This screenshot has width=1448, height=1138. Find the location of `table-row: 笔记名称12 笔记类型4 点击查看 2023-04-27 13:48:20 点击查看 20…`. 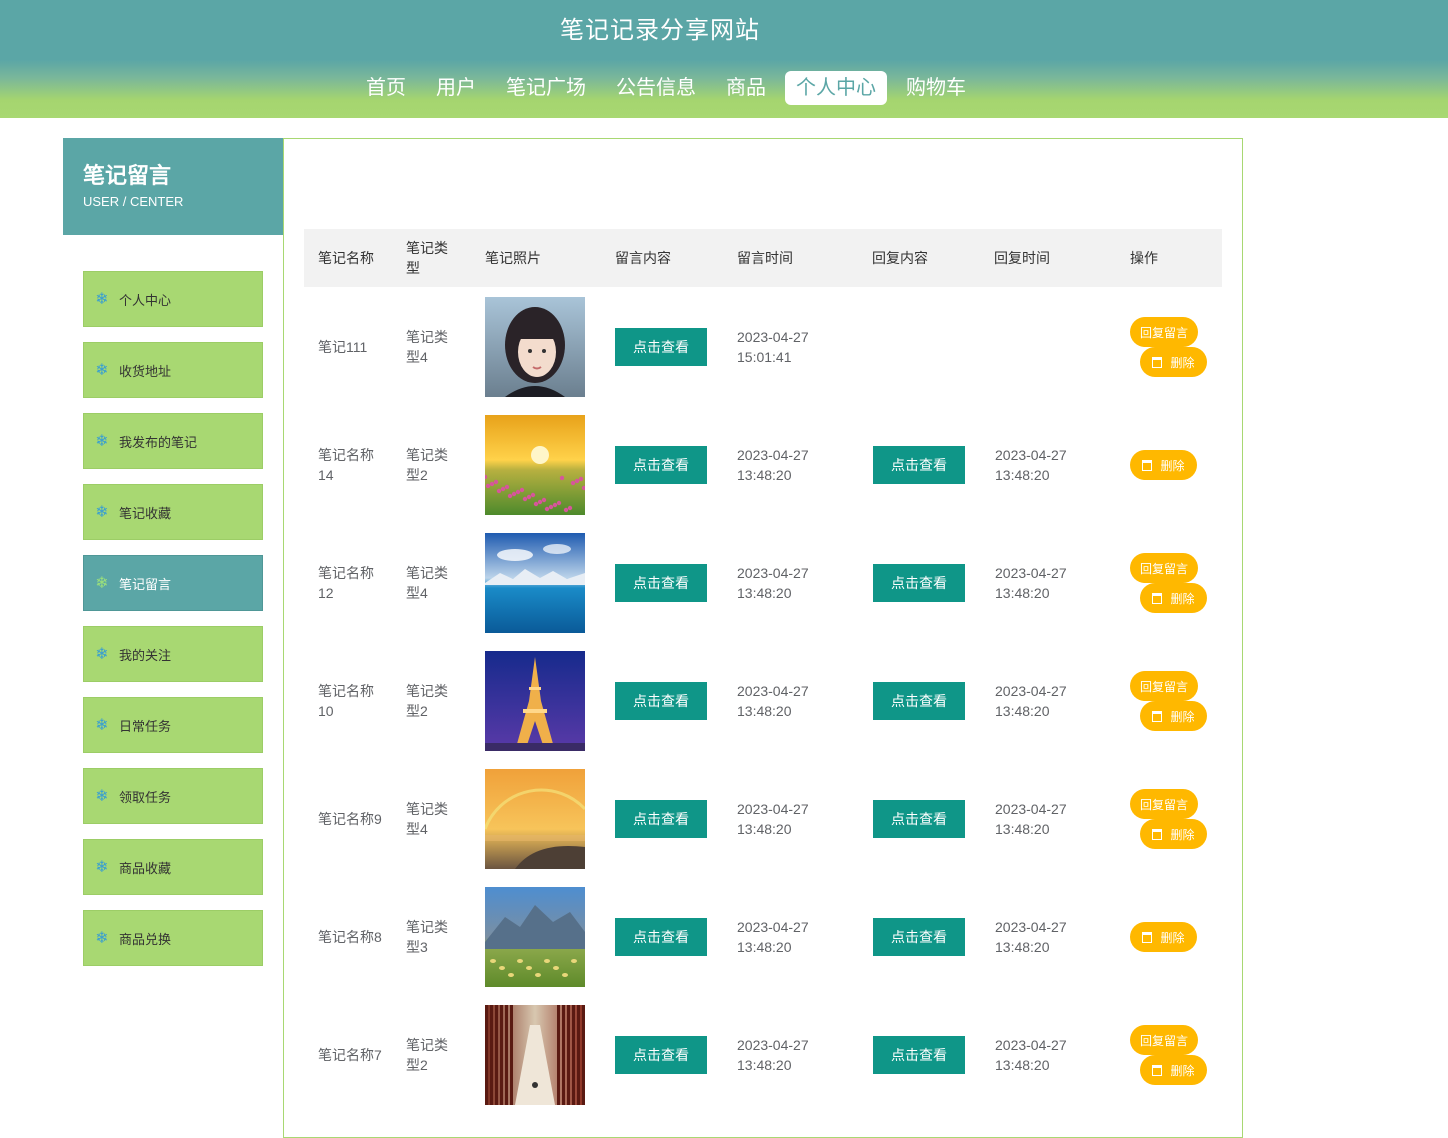

table-row: 笔记名称12 笔记类型4 点击查看 2023-04-27 13:48:20 点击查看 20… is located at coordinates (763, 592).